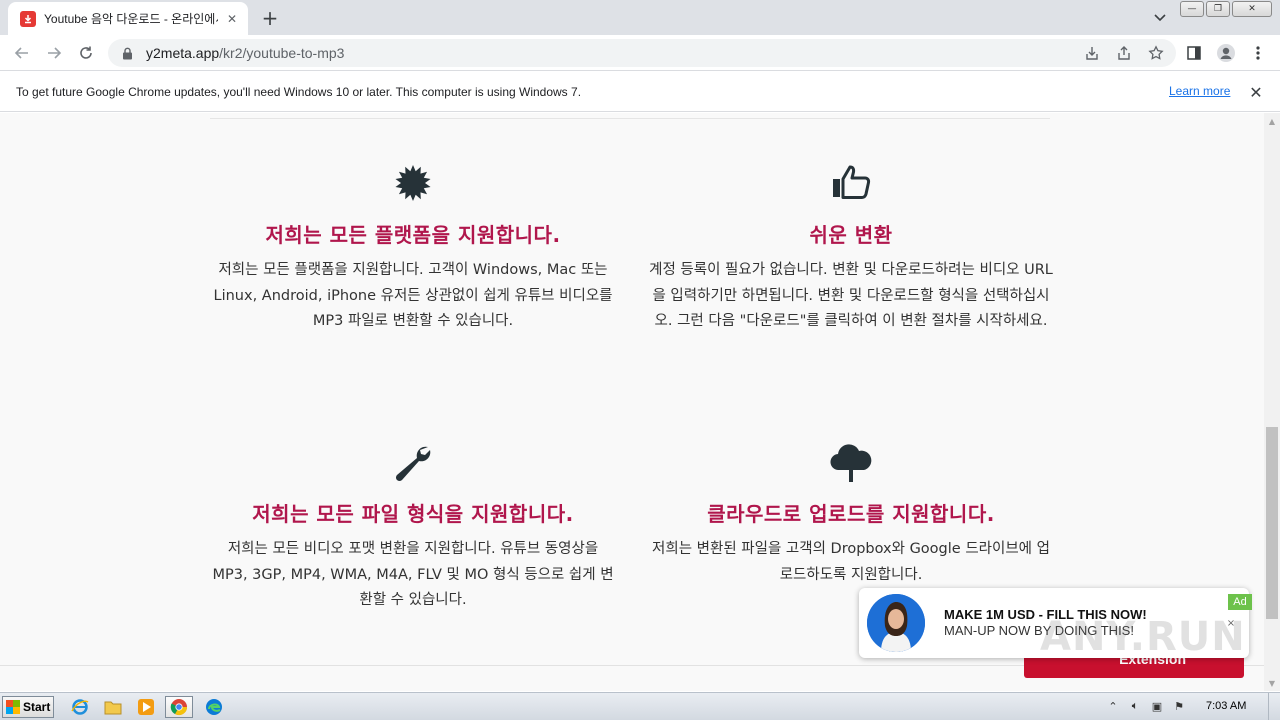 This screenshot has height=720, width=1280. I want to click on tab-close-icon: ✕, so click(232, 19).